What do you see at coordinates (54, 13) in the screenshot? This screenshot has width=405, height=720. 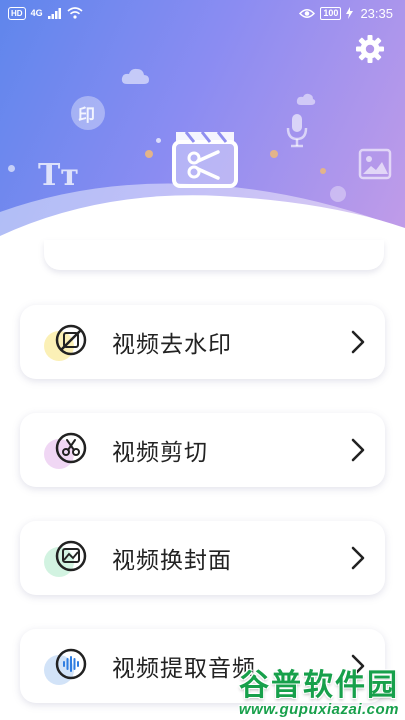 I see `signal-icon` at bounding box center [54, 13].